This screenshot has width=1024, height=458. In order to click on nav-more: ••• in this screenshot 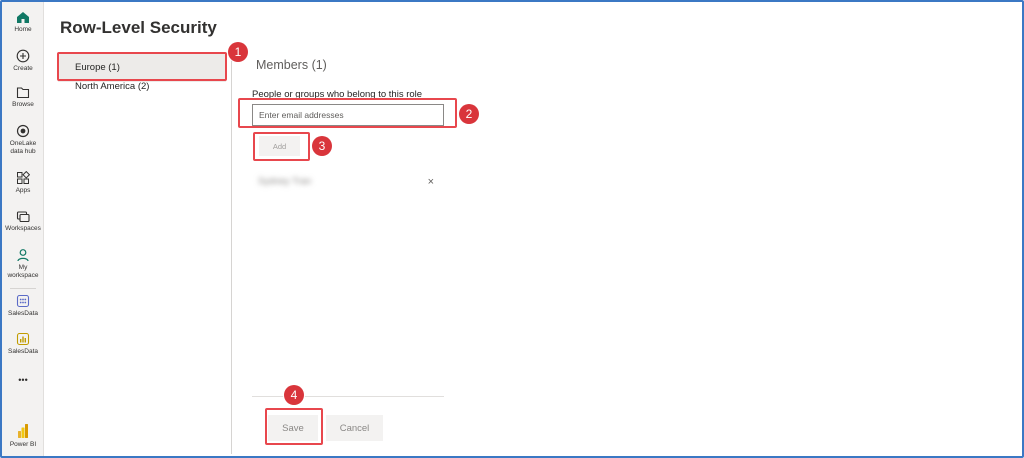, I will do `click(23, 379)`.